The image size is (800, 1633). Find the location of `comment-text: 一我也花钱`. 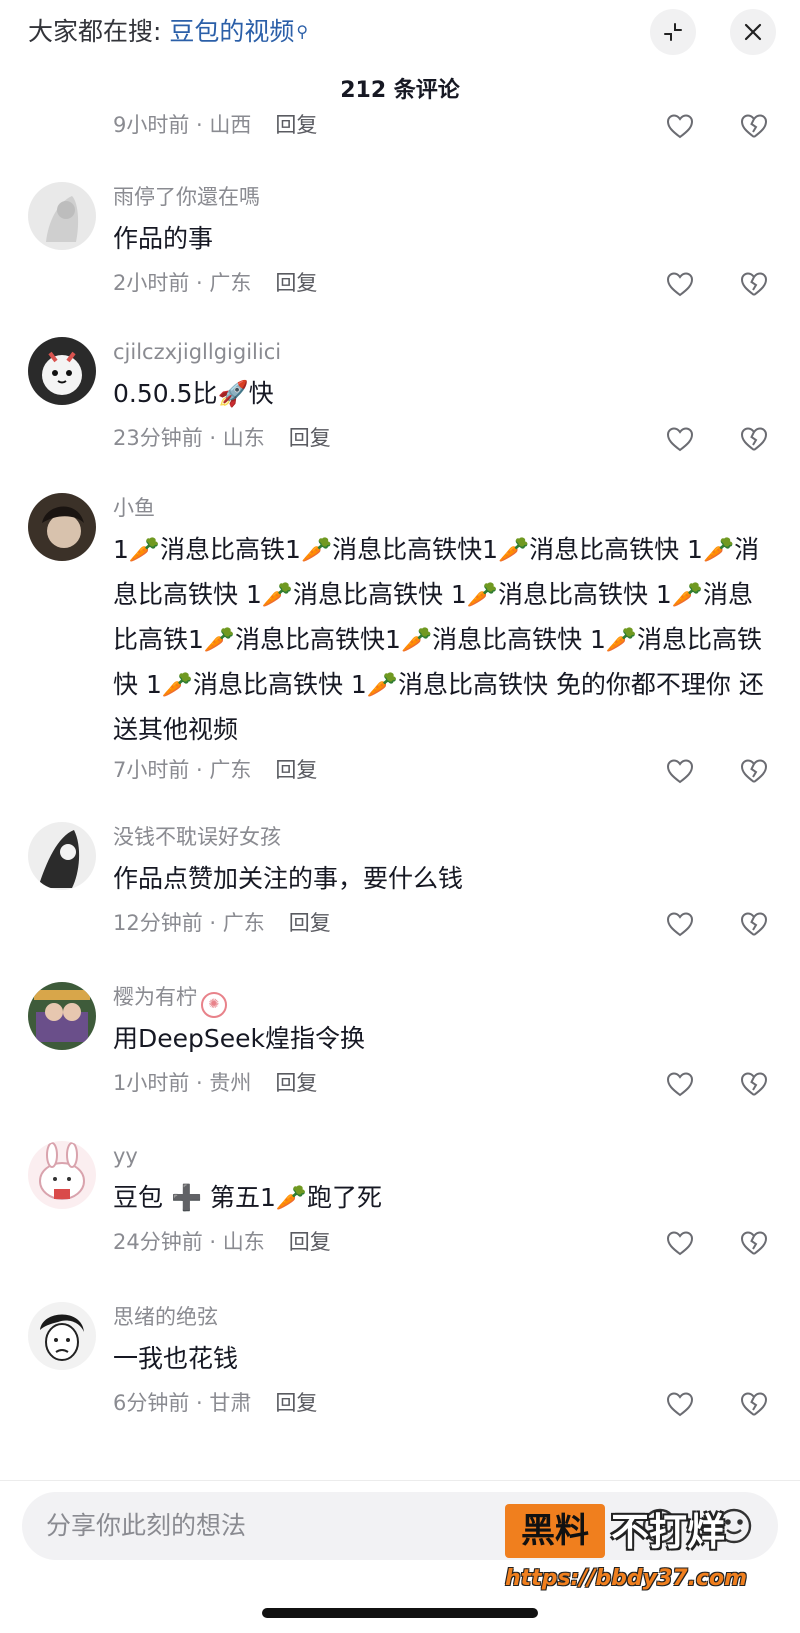

comment-text: 一我也花钱 is located at coordinates (176, 1358).